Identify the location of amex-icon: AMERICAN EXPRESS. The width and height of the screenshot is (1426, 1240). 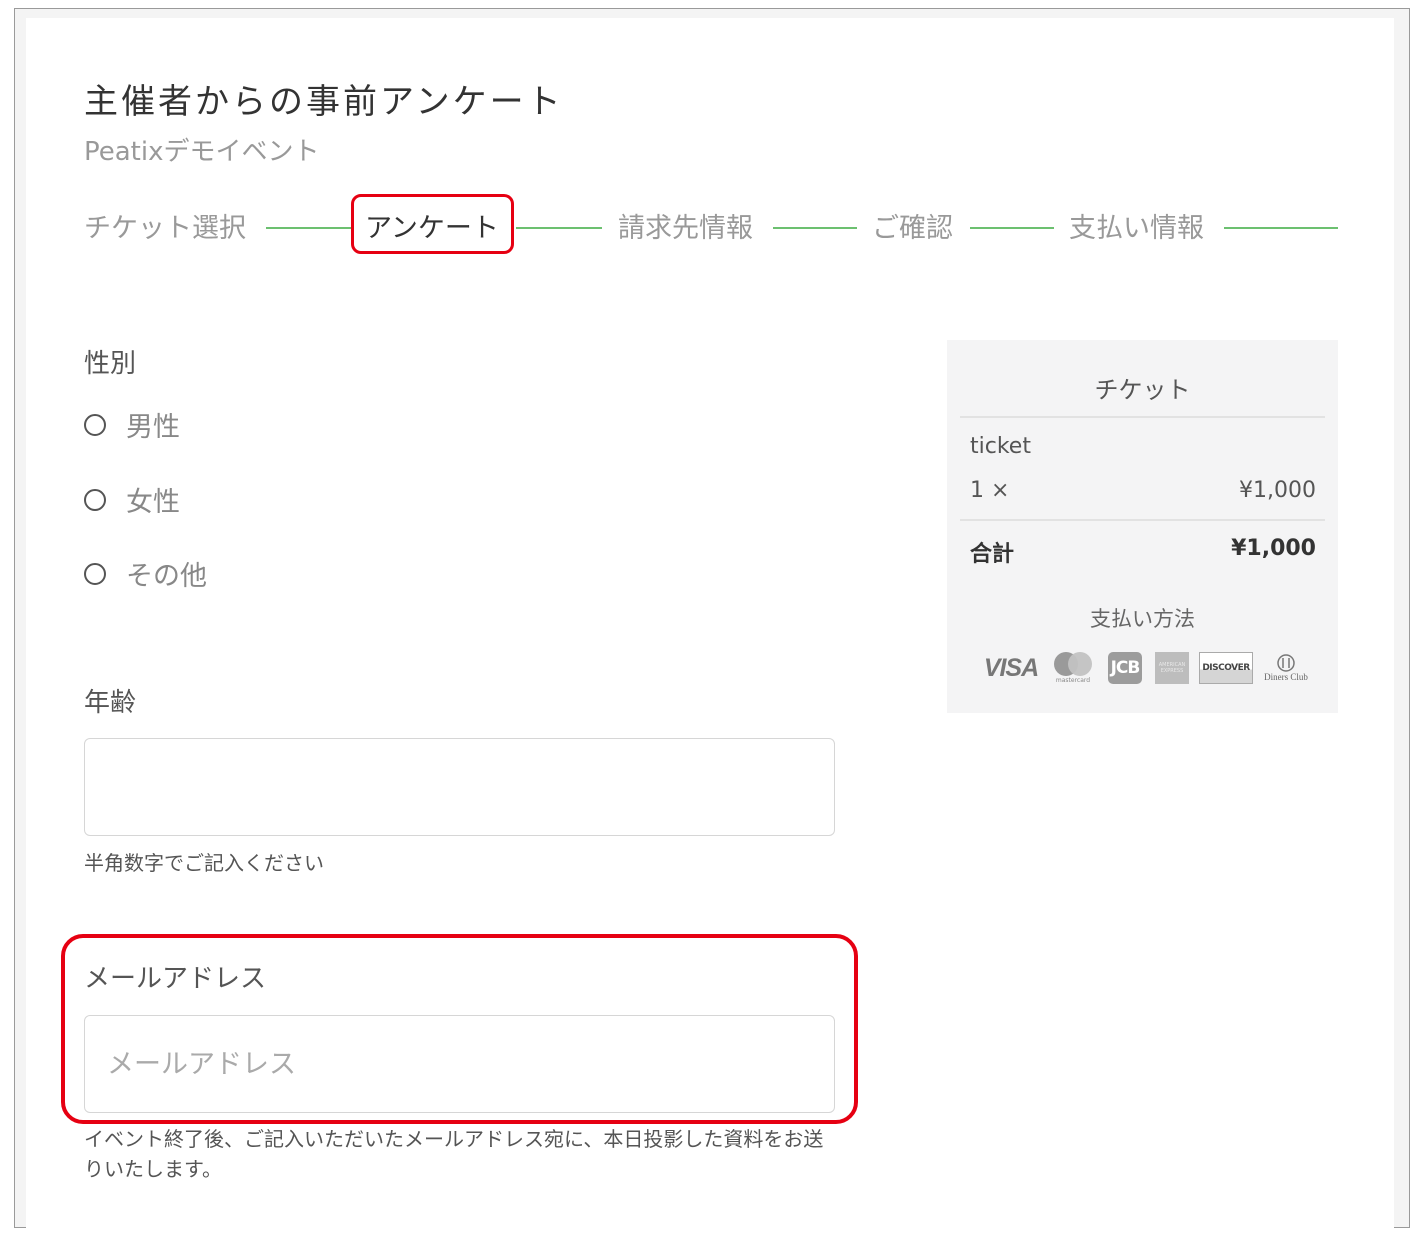
(1172, 668).